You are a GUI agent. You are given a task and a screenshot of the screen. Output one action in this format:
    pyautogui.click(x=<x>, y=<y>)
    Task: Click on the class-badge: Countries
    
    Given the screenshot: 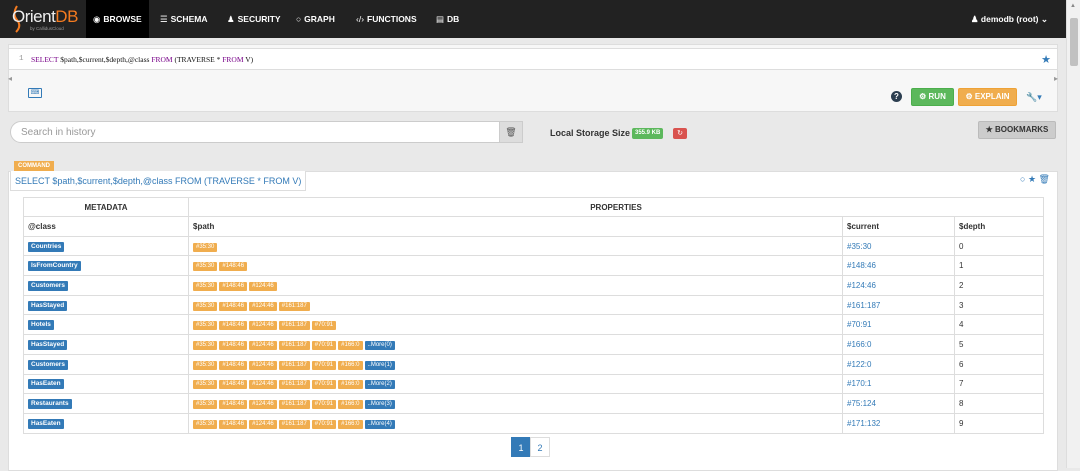 What is the action you would take?
    pyautogui.click(x=46, y=246)
    